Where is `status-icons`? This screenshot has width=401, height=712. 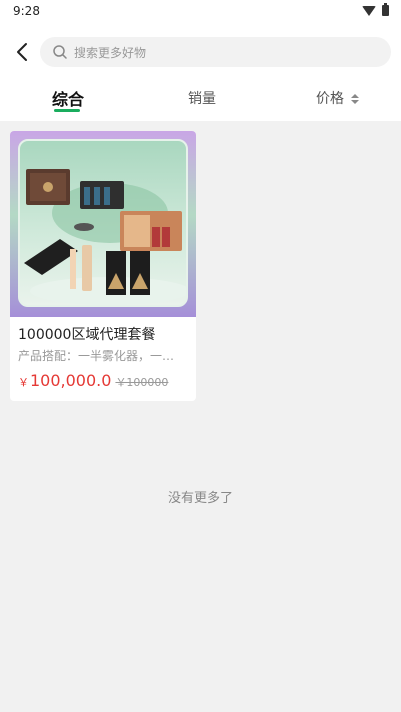
status-icons is located at coordinates (375, 9).